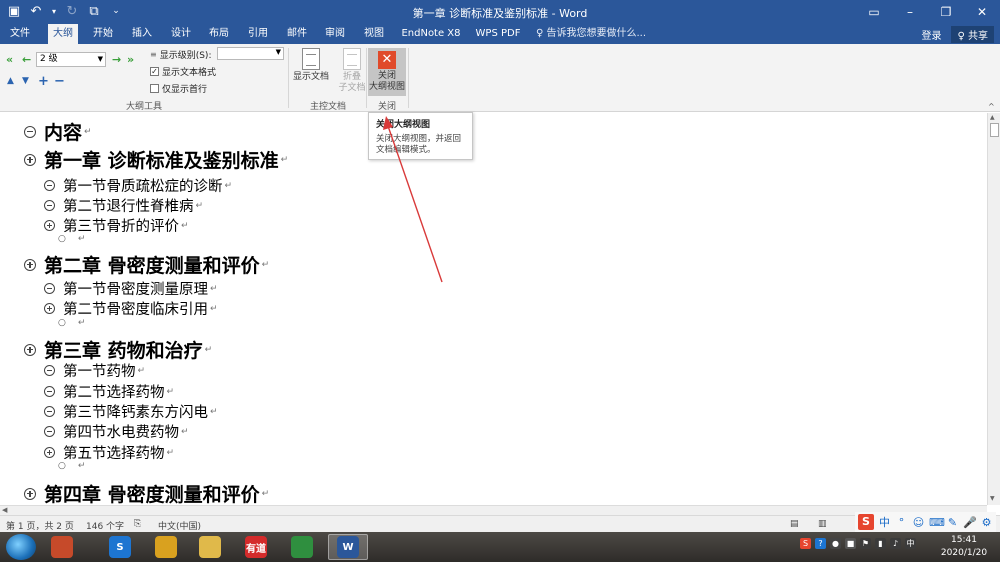 The image size is (1000, 562). Describe the element at coordinates (105, 525) in the screenshot. I see `word-count: 146 个字` at that location.